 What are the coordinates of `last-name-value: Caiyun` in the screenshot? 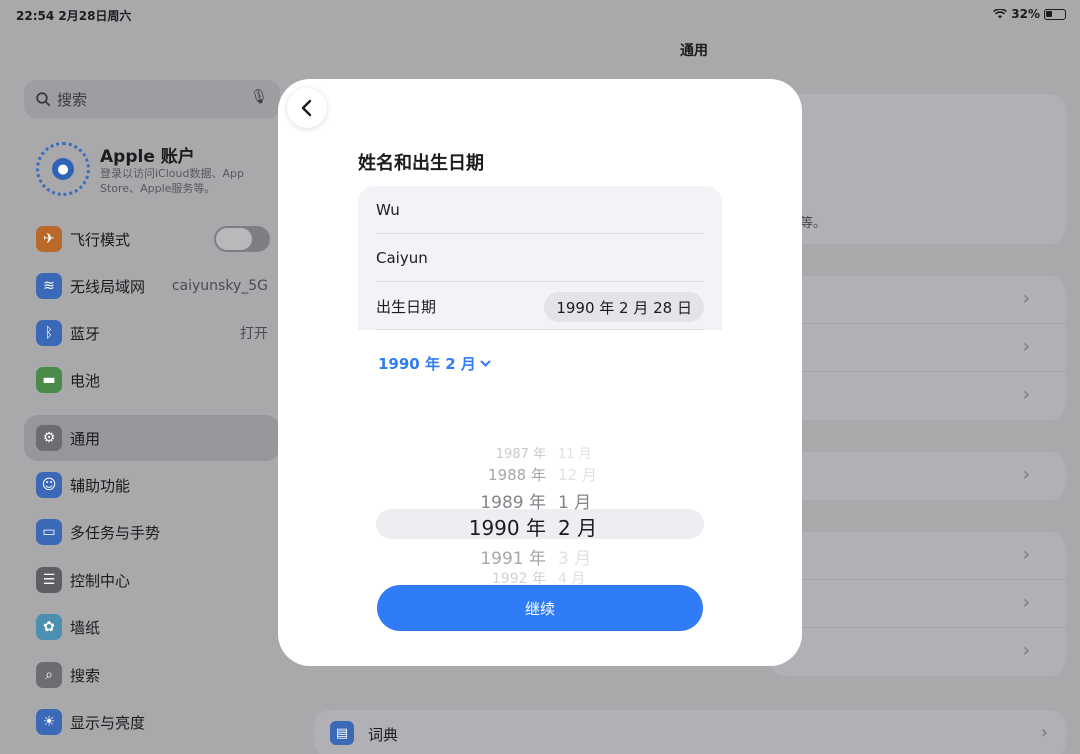 It's located at (402, 258).